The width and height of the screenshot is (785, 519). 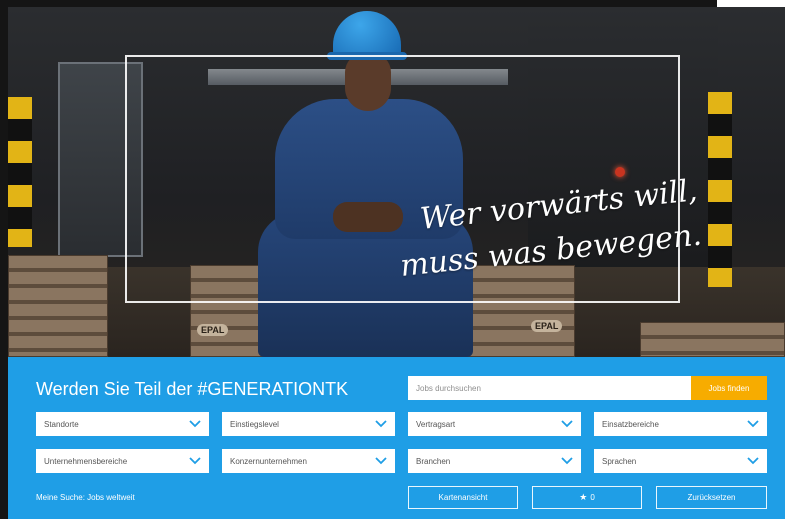 What do you see at coordinates (192, 389) in the screenshot?
I see `panel-title: Werden Sie Teil der #GENERATIONTK` at bounding box center [192, 389].